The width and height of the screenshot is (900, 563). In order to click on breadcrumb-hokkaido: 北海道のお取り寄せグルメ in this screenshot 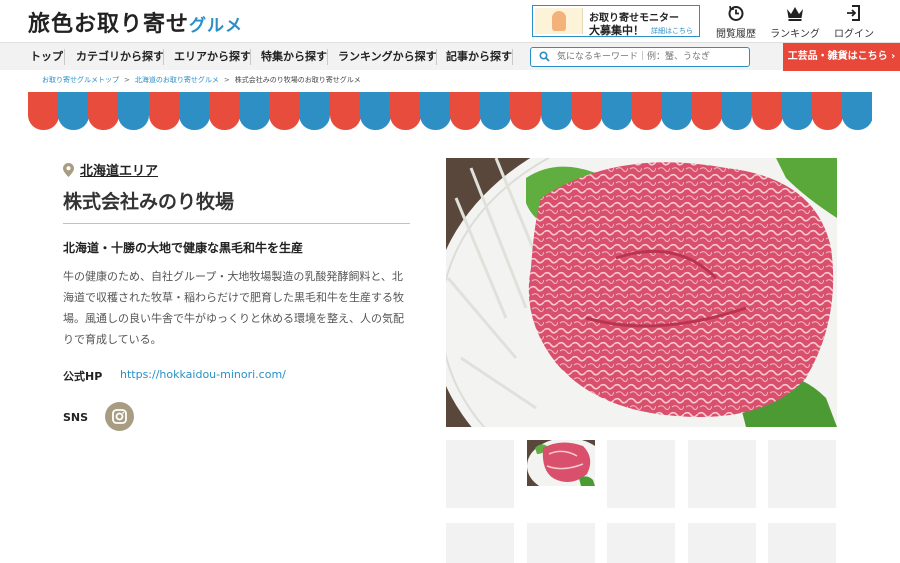, I will do `click(177, 80)`.